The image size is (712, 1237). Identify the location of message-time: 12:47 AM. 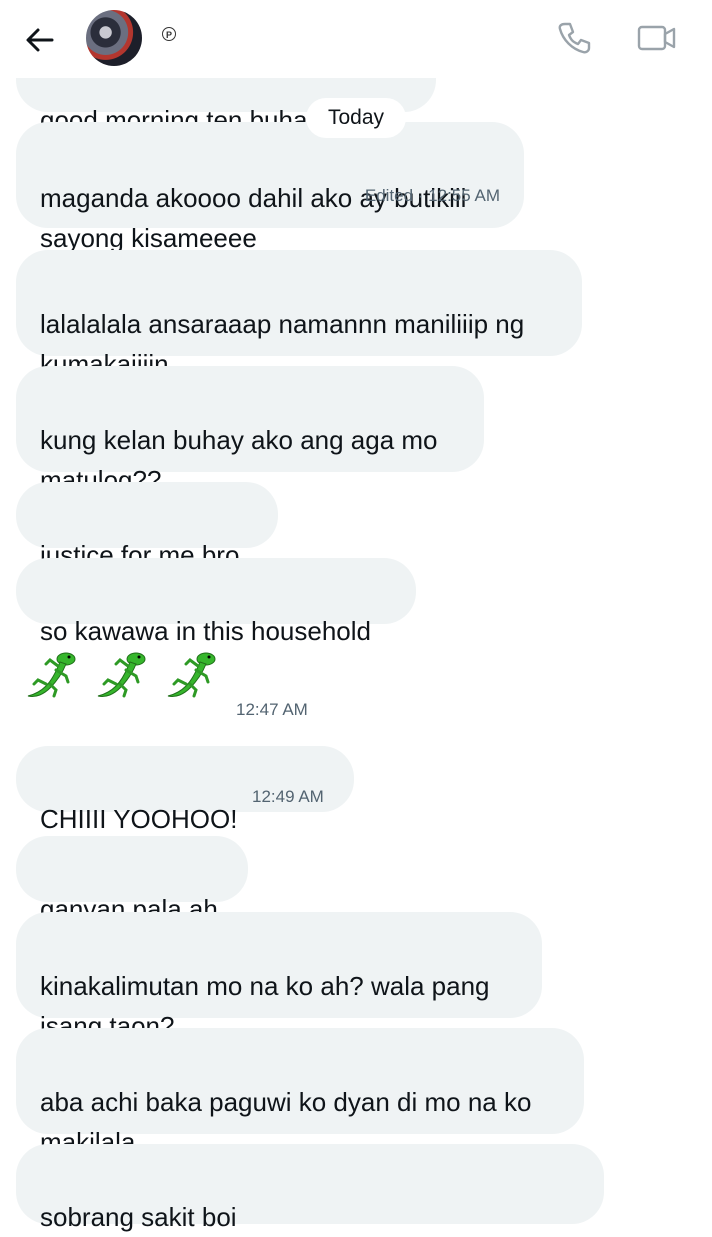
(272, 709).